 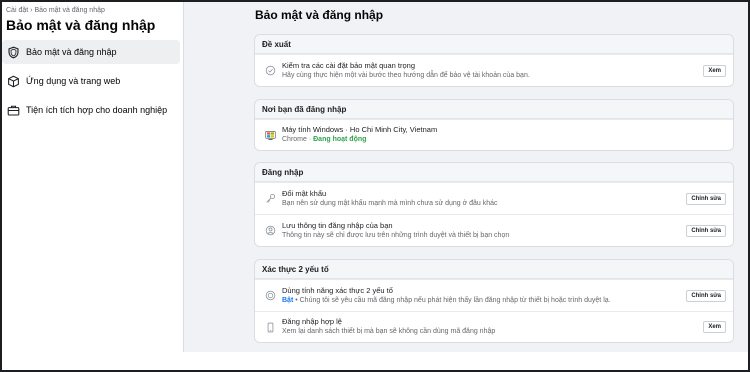 What do you see at coordinates (706, 295) in the screenshot?
I see `edit-two-factor-button: Chỉnh sửa` at bounding box center [706, 295].